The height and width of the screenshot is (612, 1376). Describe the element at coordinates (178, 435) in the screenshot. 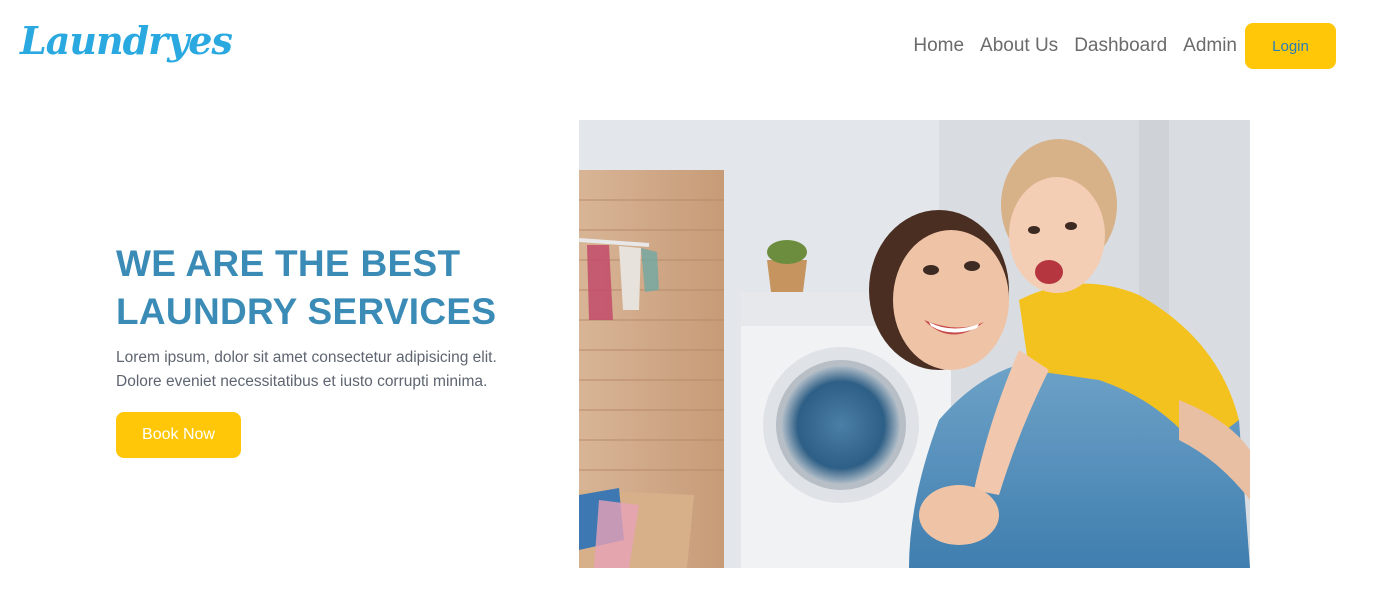

I see `book-now-button: Book Now` at that location.